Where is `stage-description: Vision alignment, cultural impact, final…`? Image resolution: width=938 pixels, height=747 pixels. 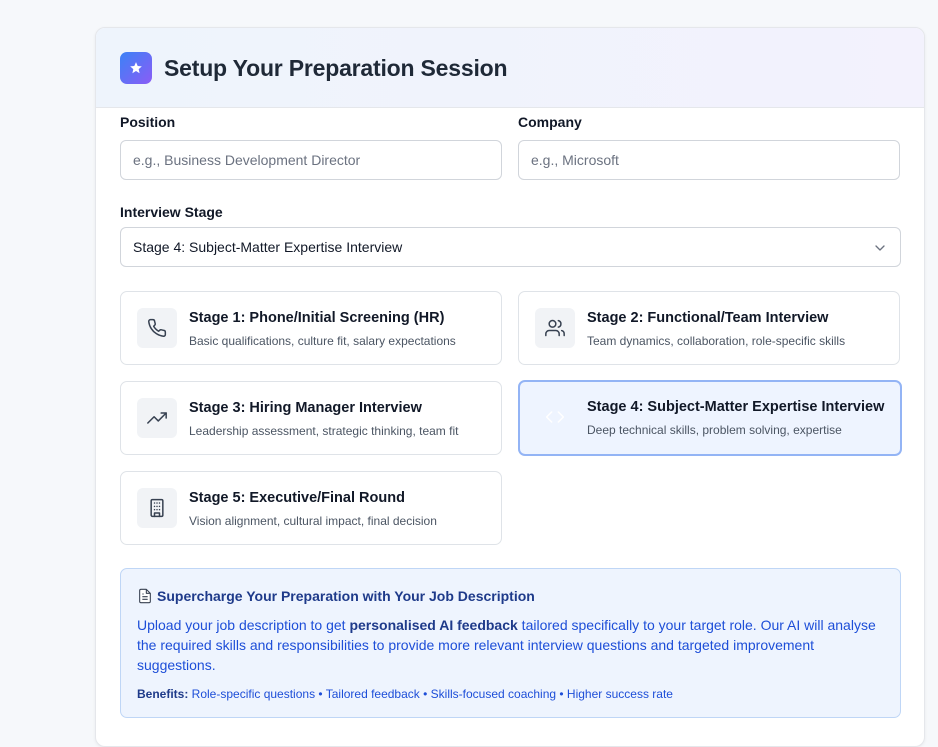 stage-description: Vision alignment, cultural impact, final… is located at coordinates (313, 521).